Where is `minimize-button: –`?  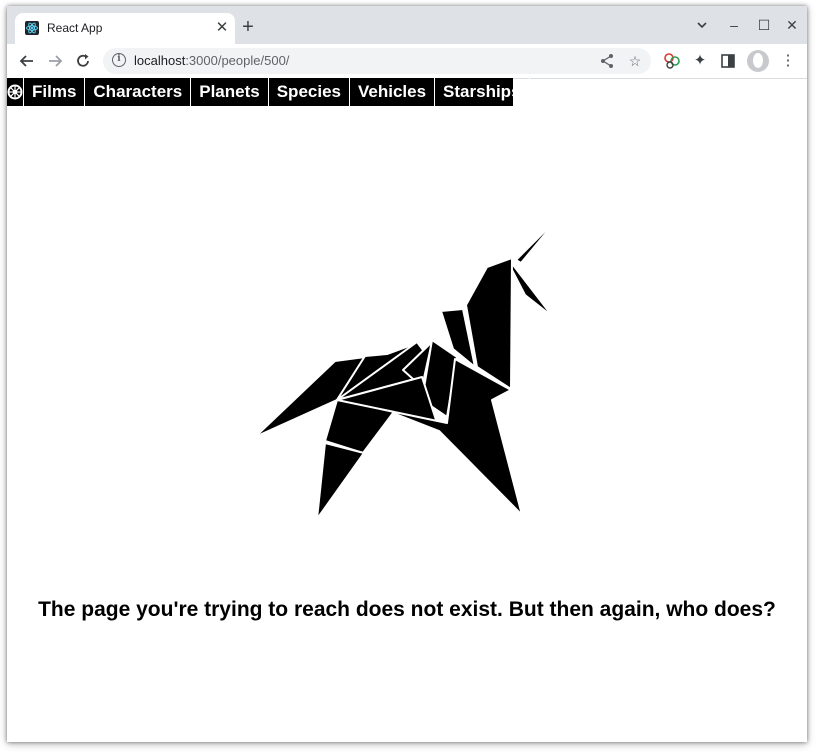 minimize-button: – is located at coordinates (734, 25).